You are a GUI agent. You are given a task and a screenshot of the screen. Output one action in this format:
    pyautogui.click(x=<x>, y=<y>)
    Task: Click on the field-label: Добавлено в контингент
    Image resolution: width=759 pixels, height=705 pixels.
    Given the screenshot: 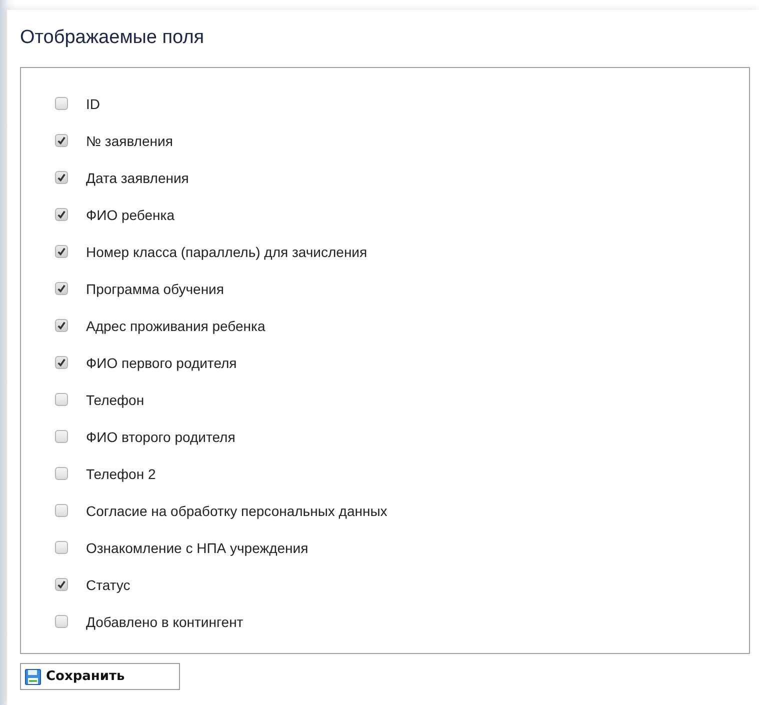 What is the action you would take?
    pyautogui.click(x=165, y=622)
    